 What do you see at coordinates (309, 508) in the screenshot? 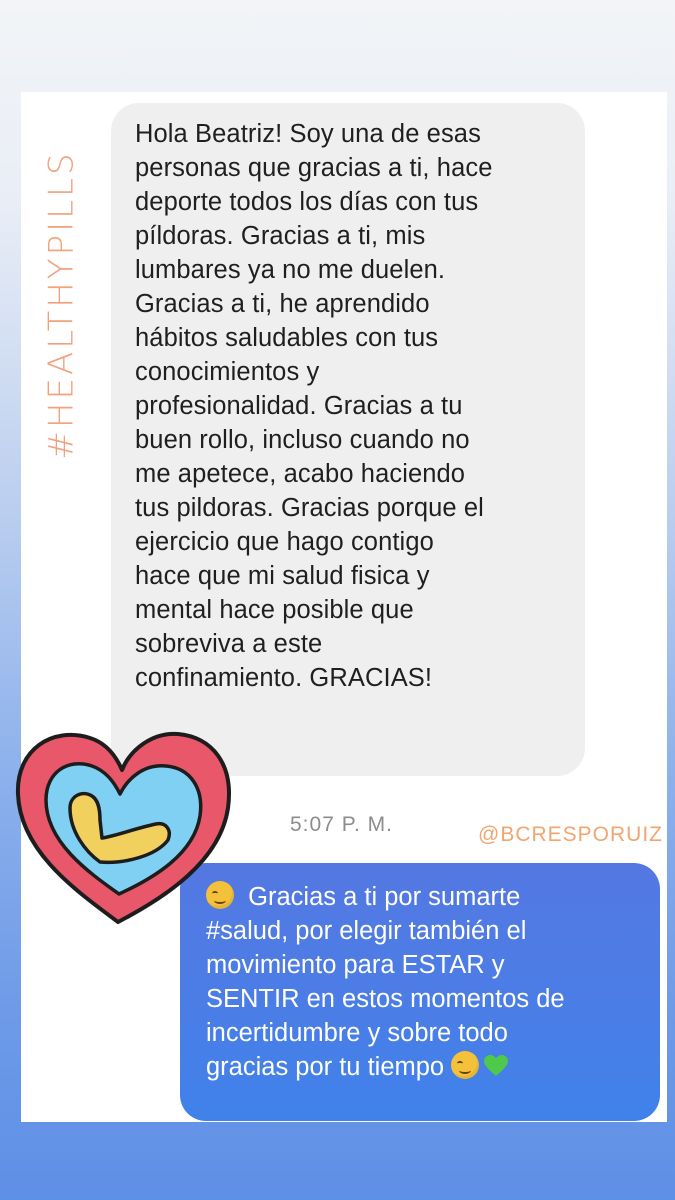
I see `message-line: tus pildoras. Gracias porque el` at bounding box center [309, 508].